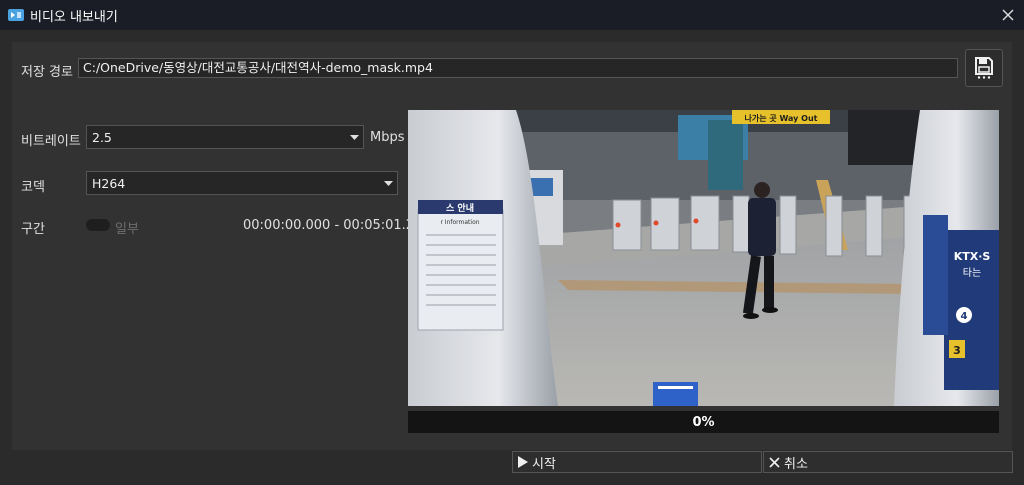  Describe the element at coordinates (957, 350) in the screenshot. I see `exit-number: 3` at that location.